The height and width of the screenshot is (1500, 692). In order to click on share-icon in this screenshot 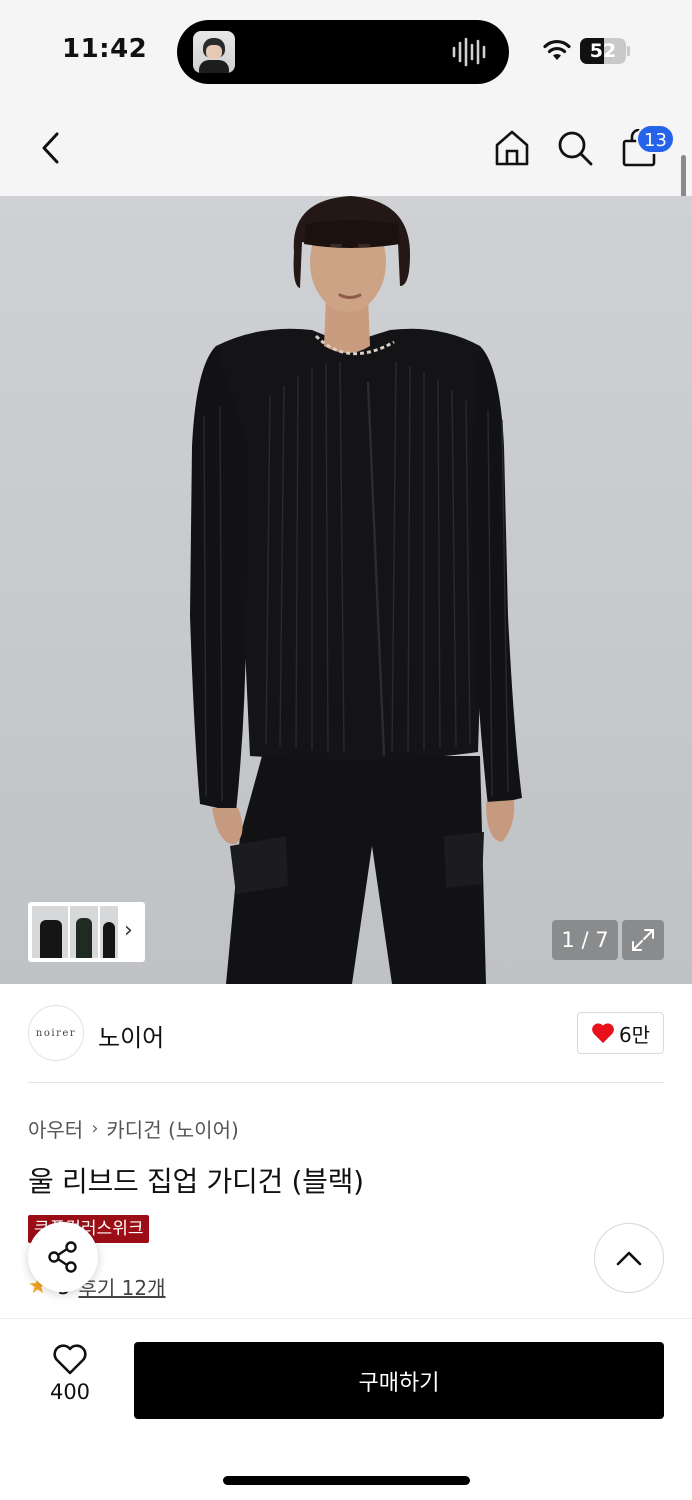, I will do `click(62, 1257)`.